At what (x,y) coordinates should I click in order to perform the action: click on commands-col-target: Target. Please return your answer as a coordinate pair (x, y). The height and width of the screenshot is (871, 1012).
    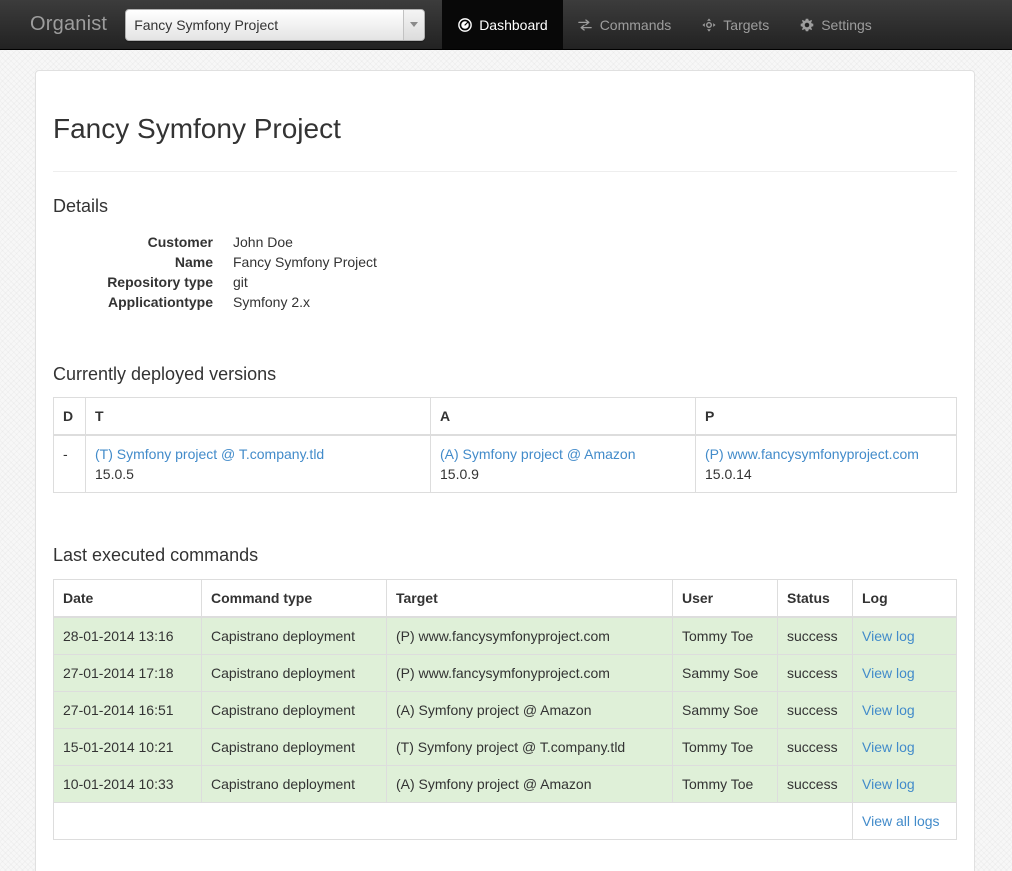
    Looking at the image, I should click on (529, 599).